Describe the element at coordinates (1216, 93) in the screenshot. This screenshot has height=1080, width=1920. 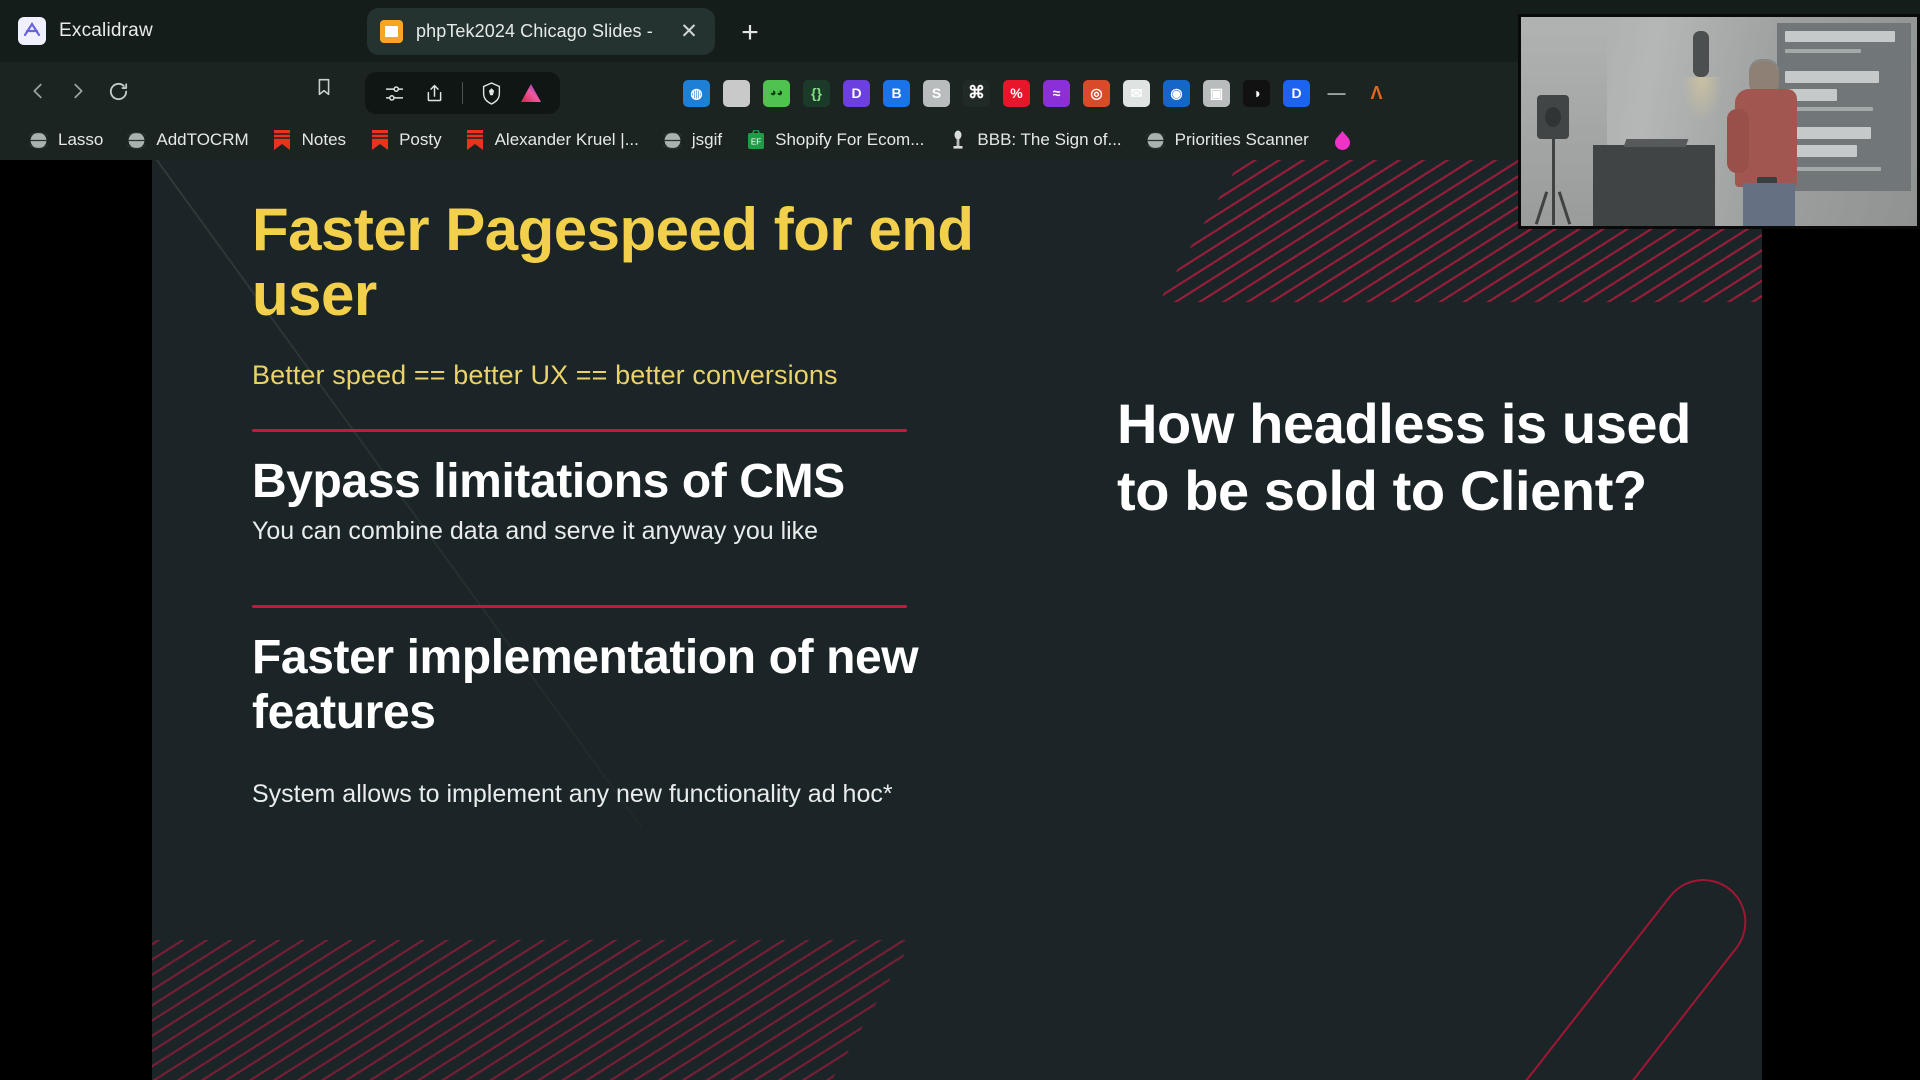
I see `camera-extension-icon: ▣` at that location.